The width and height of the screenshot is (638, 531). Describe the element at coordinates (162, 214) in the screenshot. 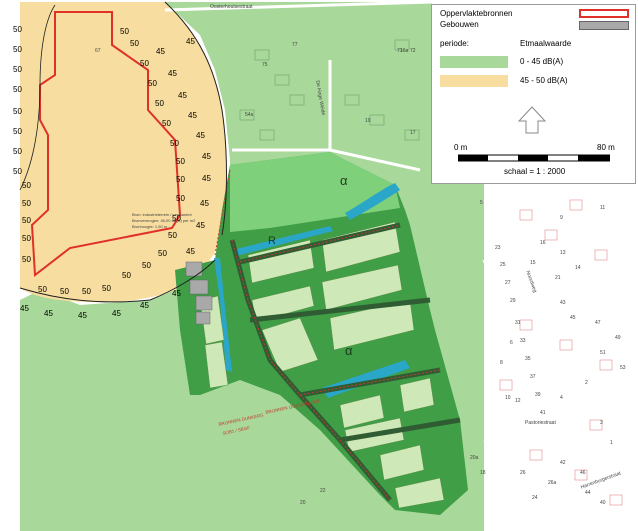

I see `source-note-1: Bron: industrieterrein / permanent` at that location.